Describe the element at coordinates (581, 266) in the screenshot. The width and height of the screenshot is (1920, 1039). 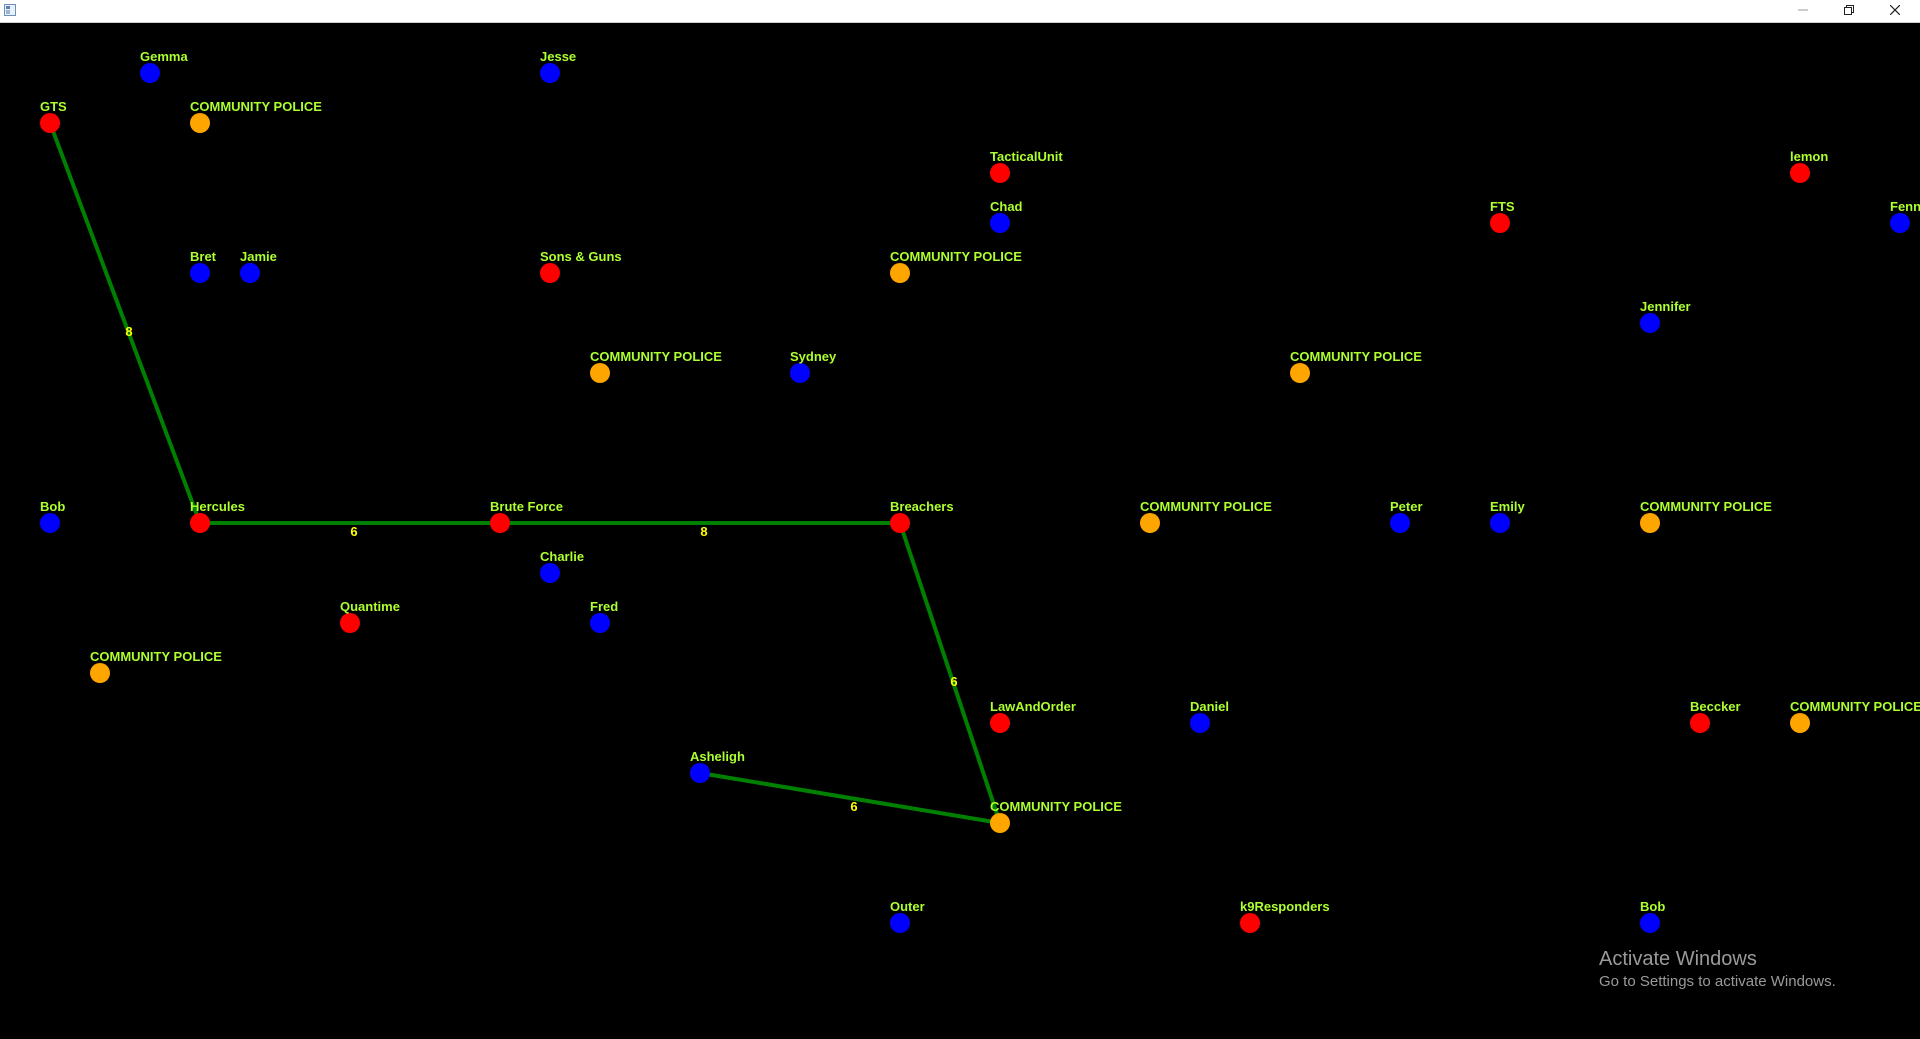
I see `graph-node: Sons & Guns` at that location.